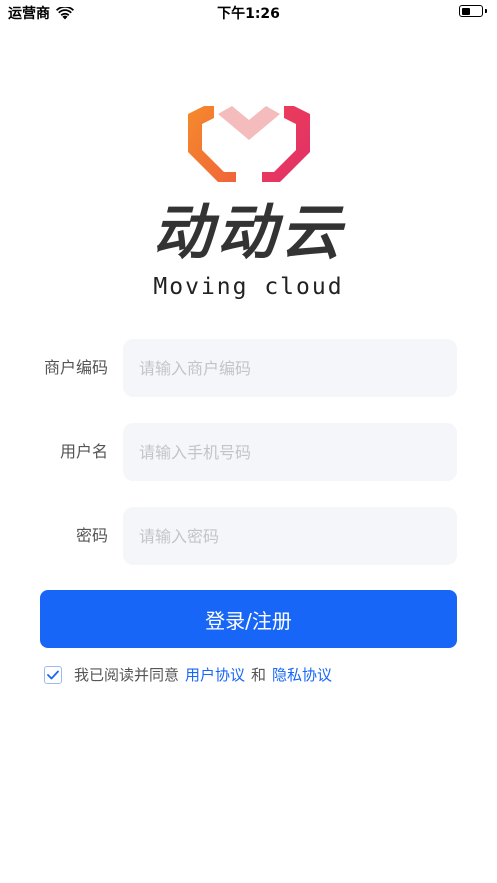 The width and height of the screenshot is (497, 883). I want to click on username-input, so click(290, 452).